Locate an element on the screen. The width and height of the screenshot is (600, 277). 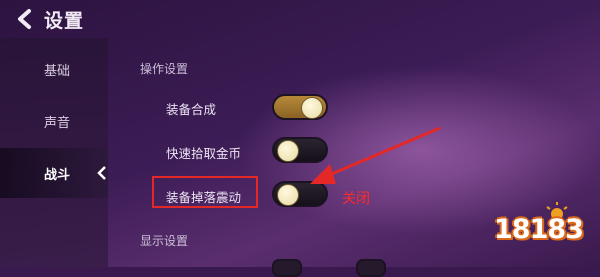
row-label-quick-pickup-gold: 快速拾取金币 is located at coordinates (204, 153).